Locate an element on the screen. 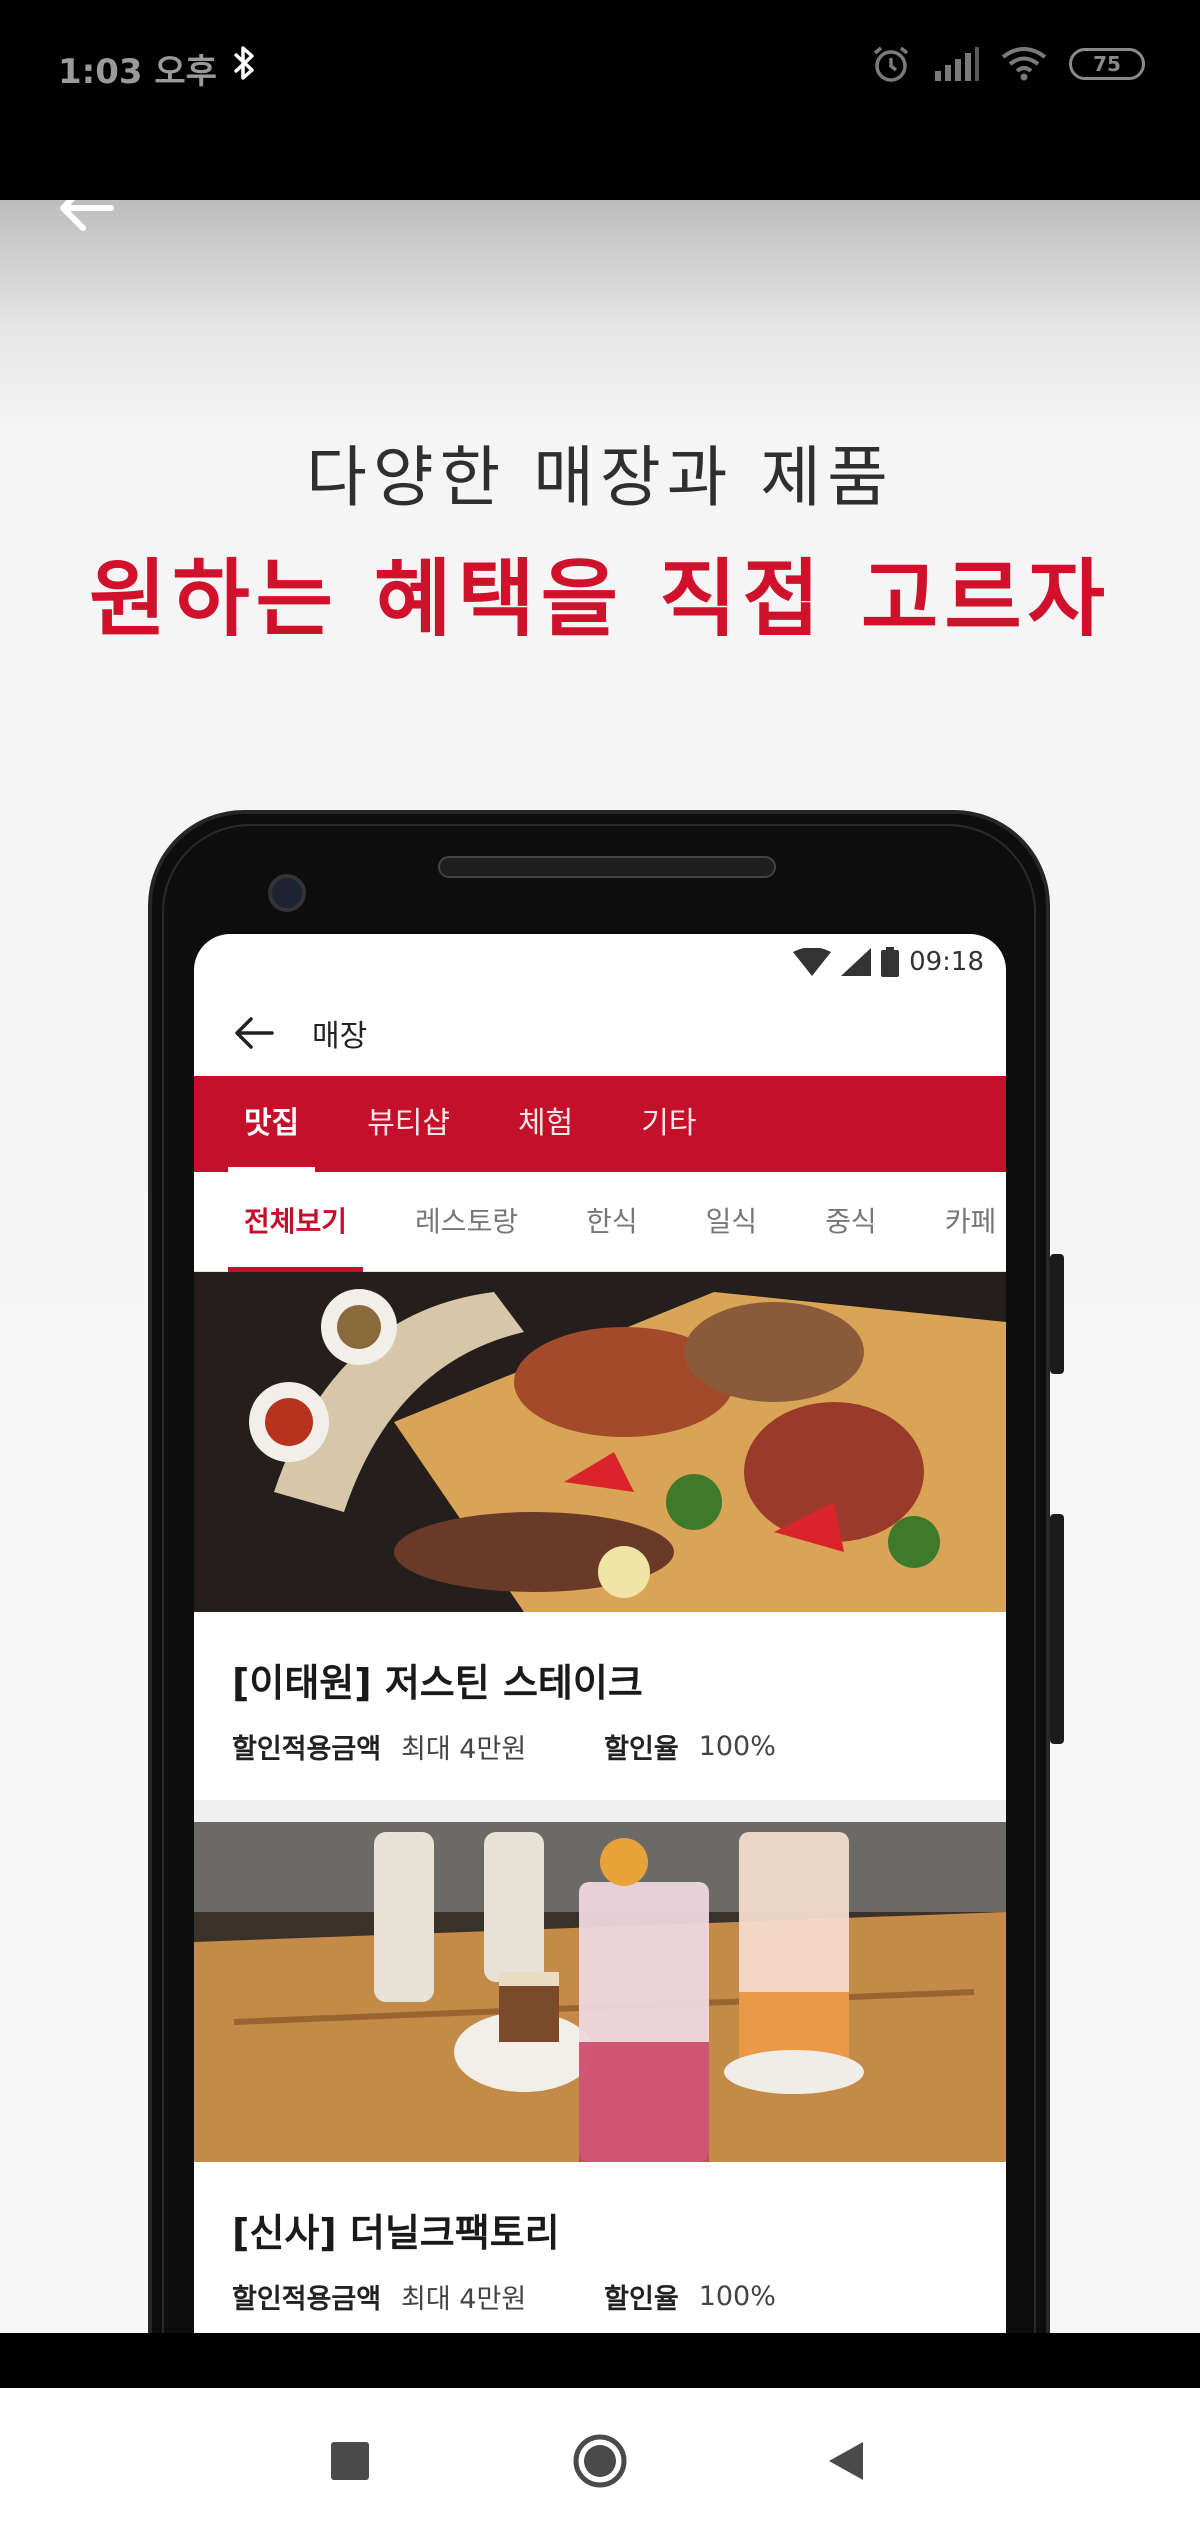 This screenshot has width=1200, height=2533. system-nav-bar is located at coordinates (600, 2460).